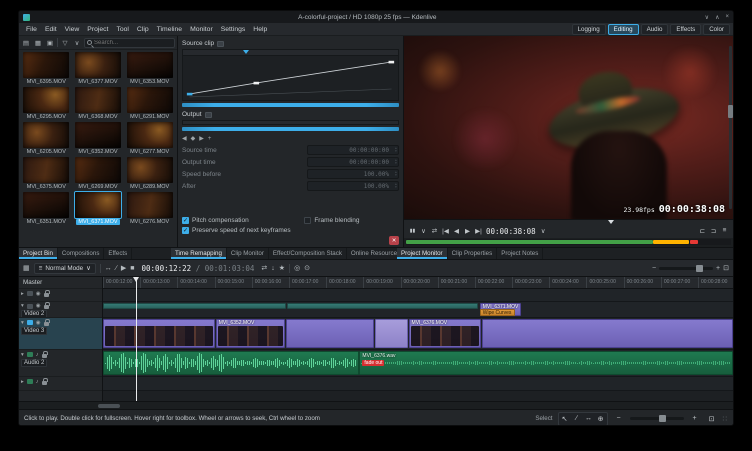 This screenshot has width=752, height=451. Describe the element at coordinates (98, 208) in the screenshot. I see `bin-clip: MVI_6371.MOV` at that location.